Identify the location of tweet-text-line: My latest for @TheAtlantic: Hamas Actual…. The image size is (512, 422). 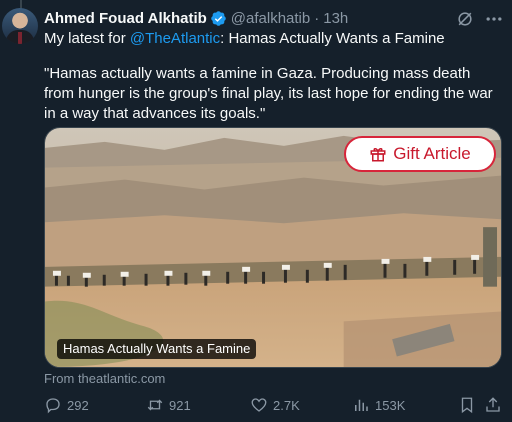
(274, 39).